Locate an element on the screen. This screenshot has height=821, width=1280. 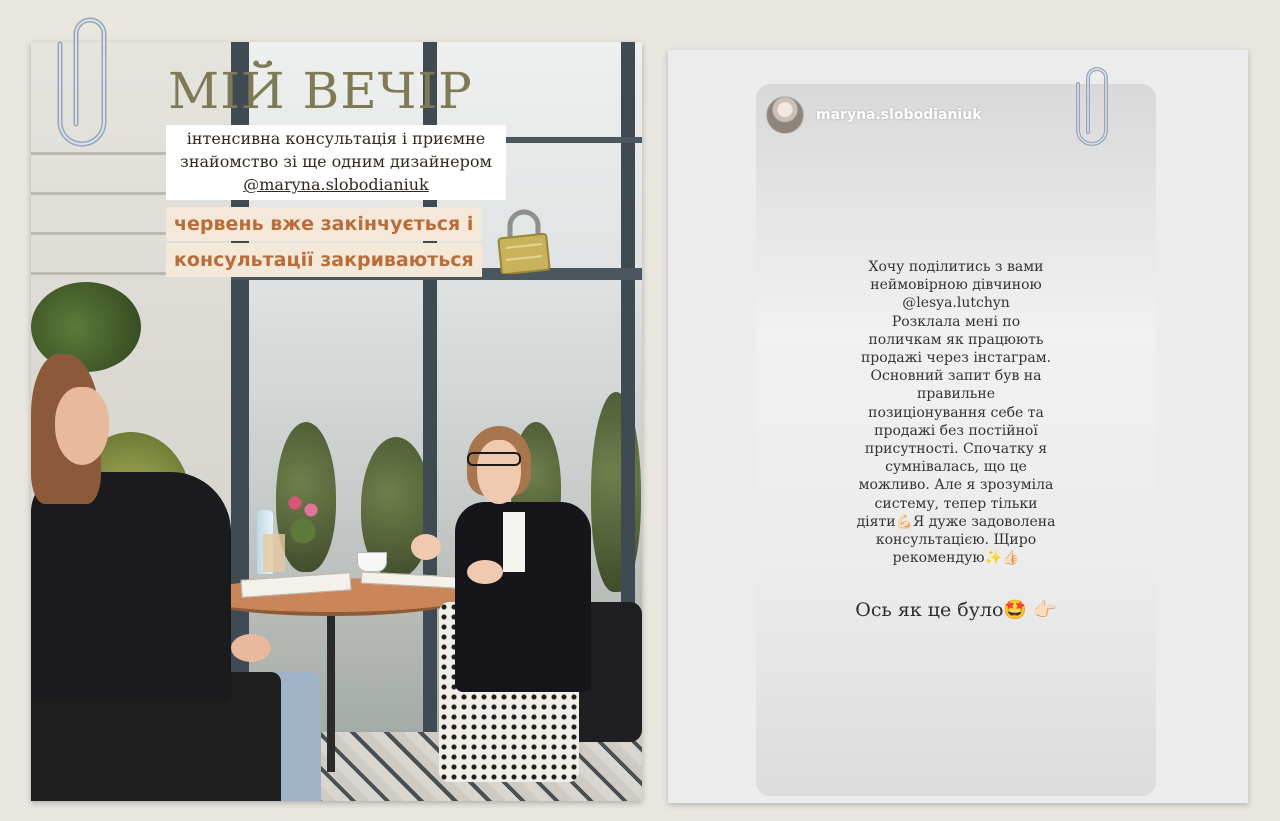
story-line: Хочу поділитись з вами is located at coordinates (956, 267).